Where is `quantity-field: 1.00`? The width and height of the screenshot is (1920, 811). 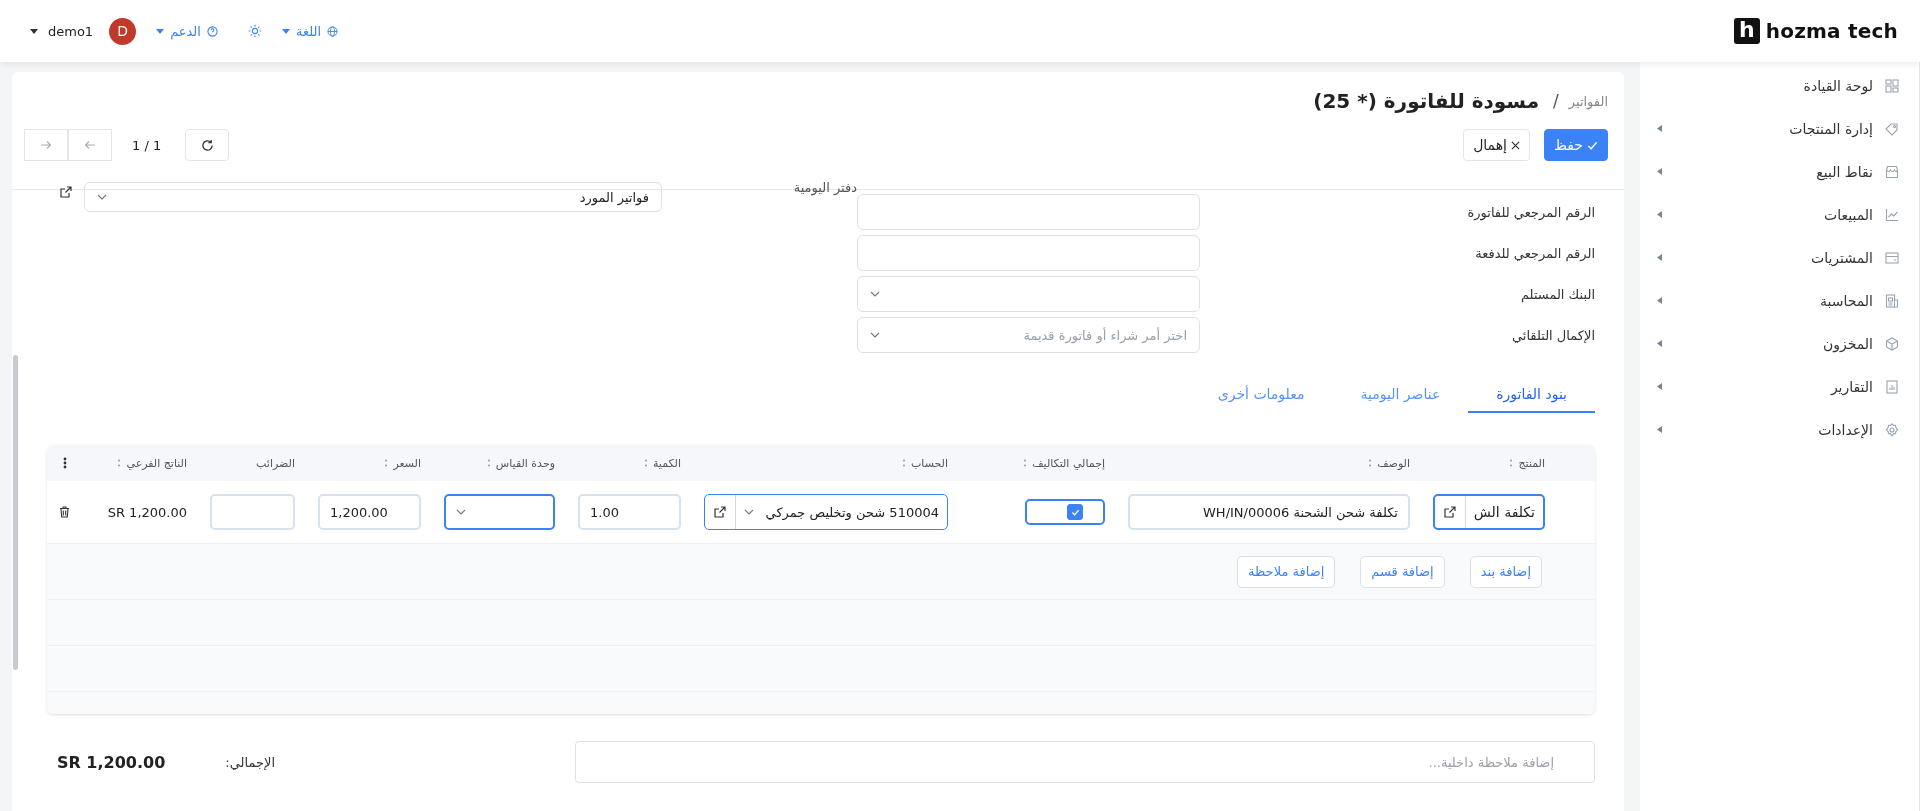 quantity-field: 1.00 is located at coordinates (629, 512).